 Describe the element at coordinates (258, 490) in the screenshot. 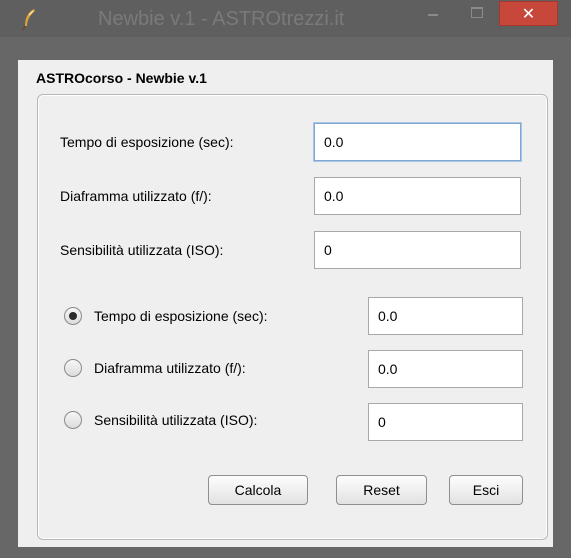

I see `calcola-button: Calcola` at that location.